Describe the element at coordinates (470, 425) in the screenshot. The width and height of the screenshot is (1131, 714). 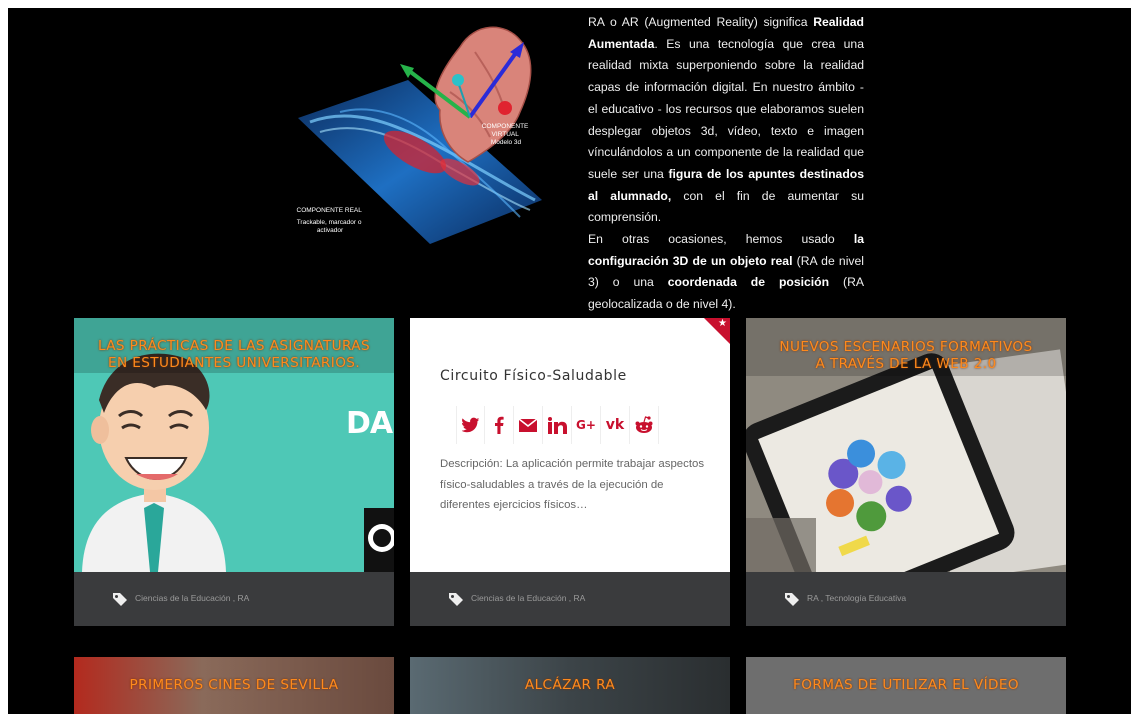
I see `twitter-icon` at that location.